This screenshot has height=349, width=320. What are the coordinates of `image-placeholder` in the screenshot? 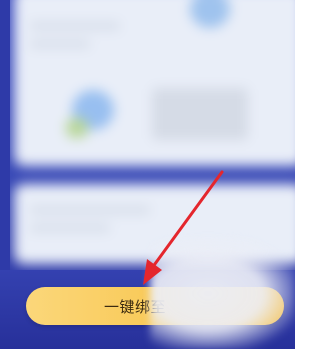 It's located at (200, 114).